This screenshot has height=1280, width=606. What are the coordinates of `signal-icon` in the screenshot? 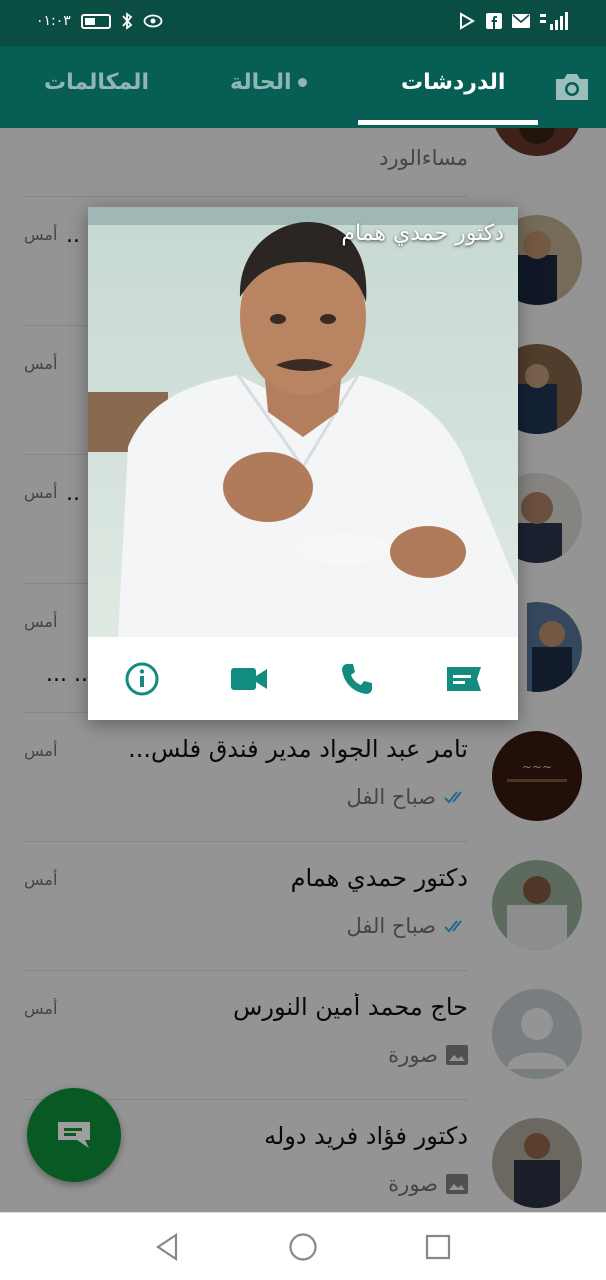 It's located at (554, 21).